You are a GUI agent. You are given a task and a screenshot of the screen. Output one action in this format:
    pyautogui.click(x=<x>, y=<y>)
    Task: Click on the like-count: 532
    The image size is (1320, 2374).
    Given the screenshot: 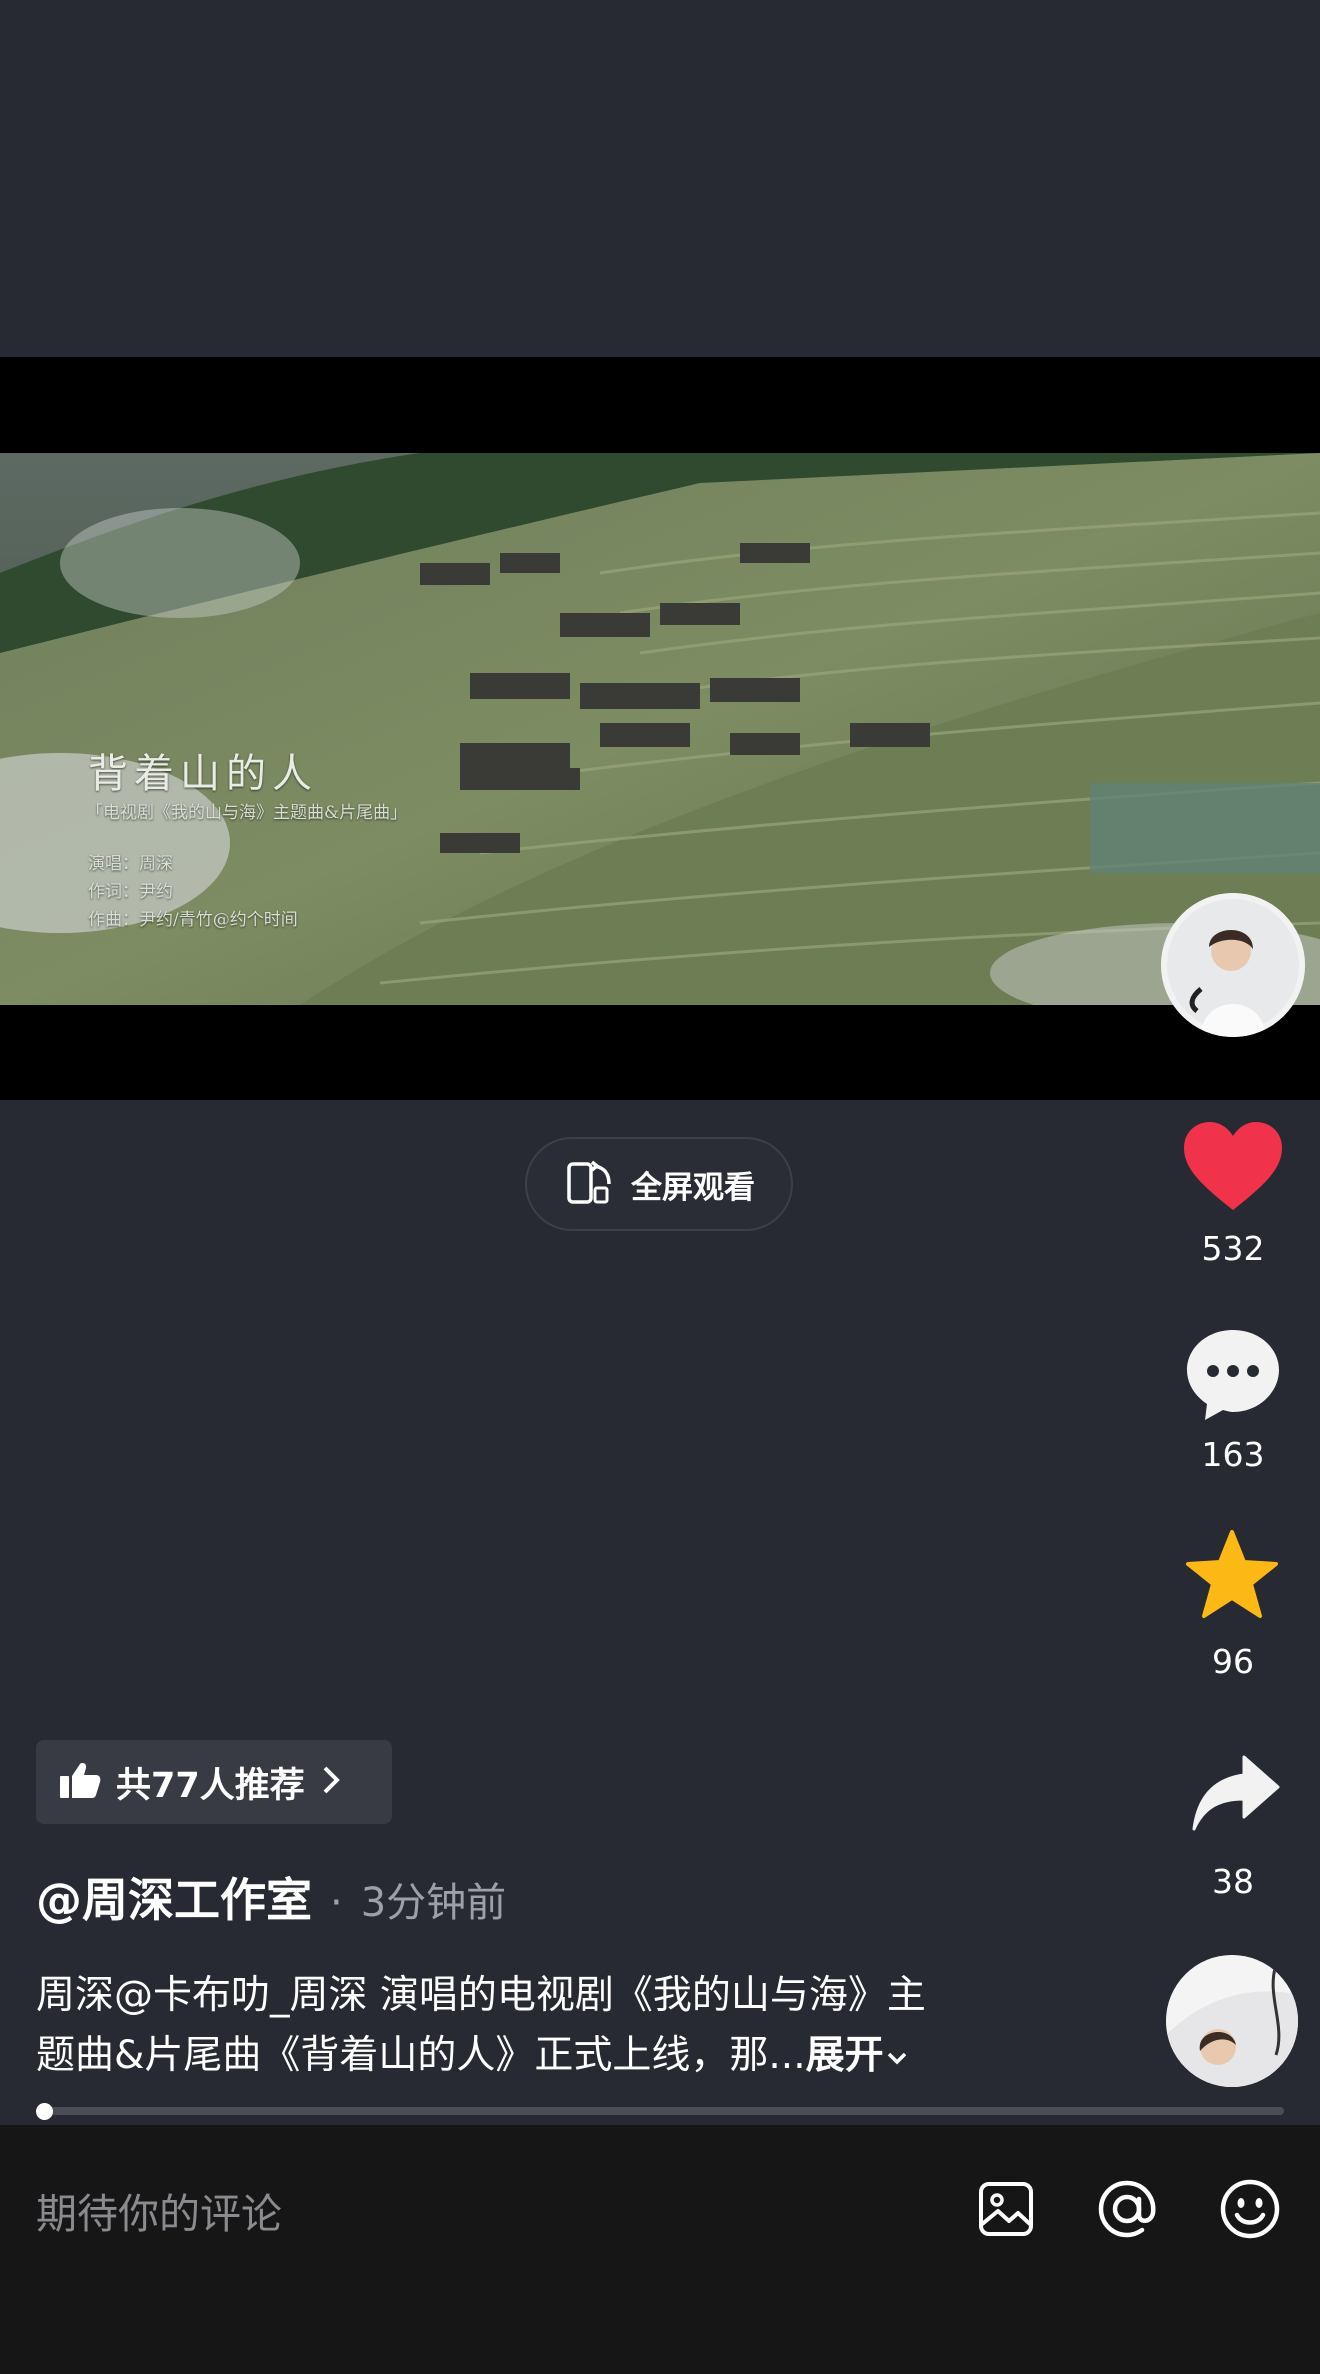 What is the action you would take?
    pyautogui.click(x=1233, y=1248)
    